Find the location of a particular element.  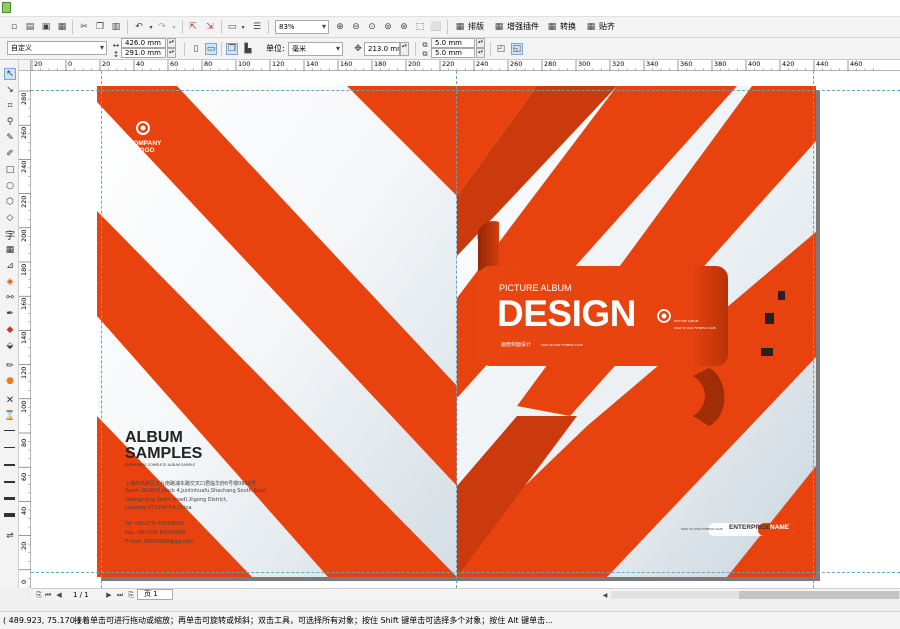

page-width-field: 426.0 mm is located at coordinates (143, 43).